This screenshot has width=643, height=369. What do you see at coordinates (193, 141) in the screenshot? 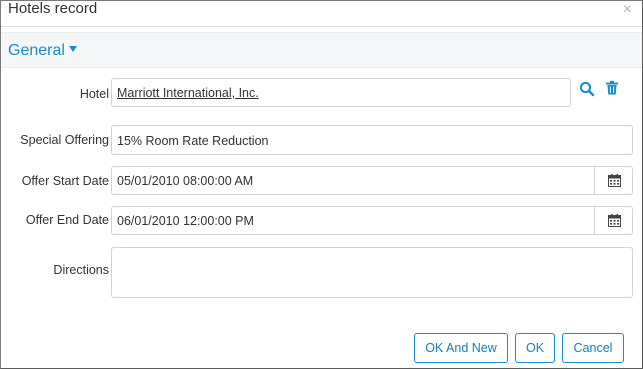
I see `special-offering-value: 15% Room Rate Reduction` at bounding box center [193, 141].